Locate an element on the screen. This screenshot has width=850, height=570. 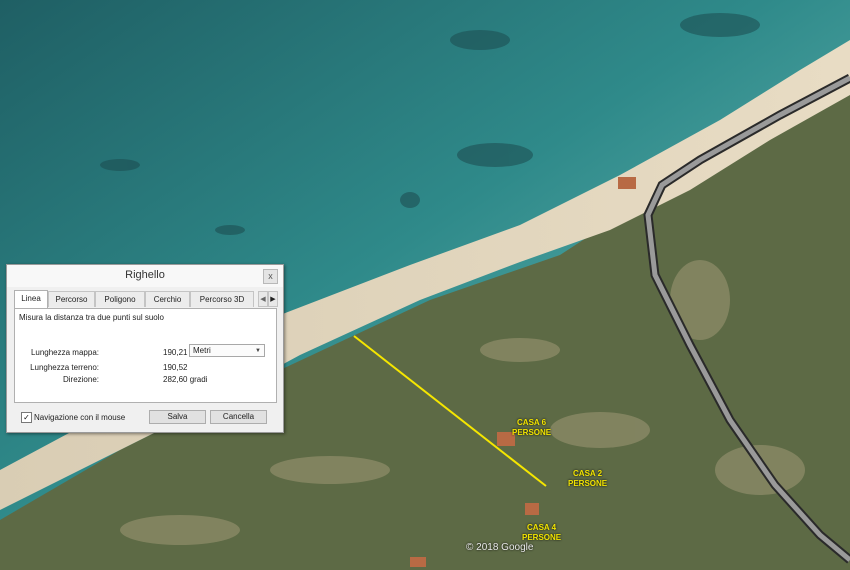
map-length-value: 190,21 is located at coordinates (175, 352).